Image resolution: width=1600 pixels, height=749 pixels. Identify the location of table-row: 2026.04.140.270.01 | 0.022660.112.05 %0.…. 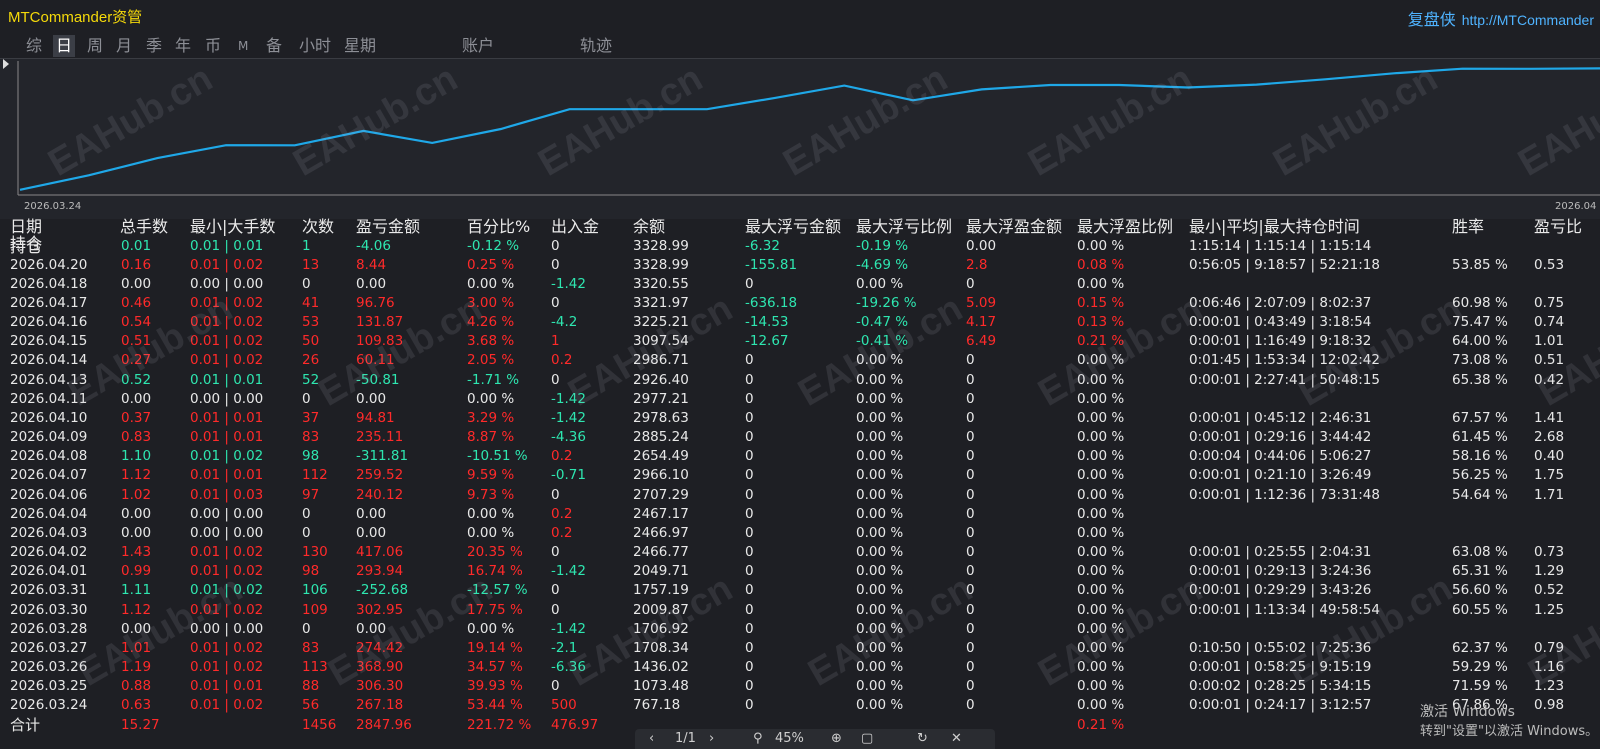
(800, 361).